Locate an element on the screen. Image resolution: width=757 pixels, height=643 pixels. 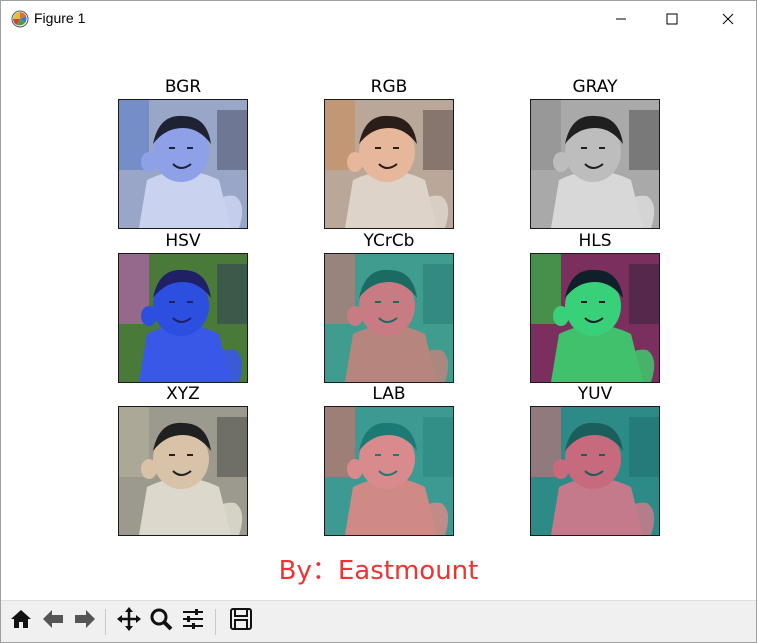
zoom-button is located at coordinates (161, 621).